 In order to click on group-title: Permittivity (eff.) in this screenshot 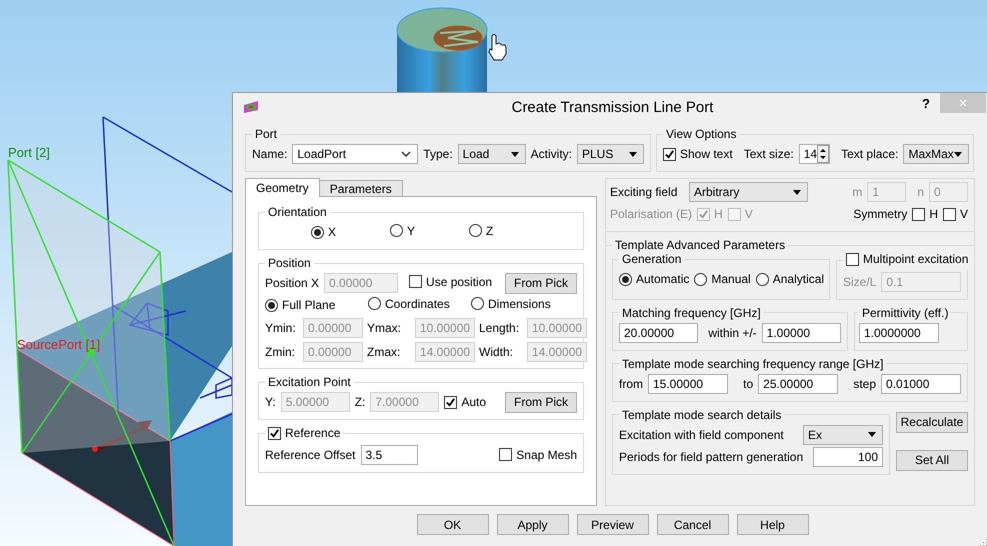, I will do `click(905, 313)`.